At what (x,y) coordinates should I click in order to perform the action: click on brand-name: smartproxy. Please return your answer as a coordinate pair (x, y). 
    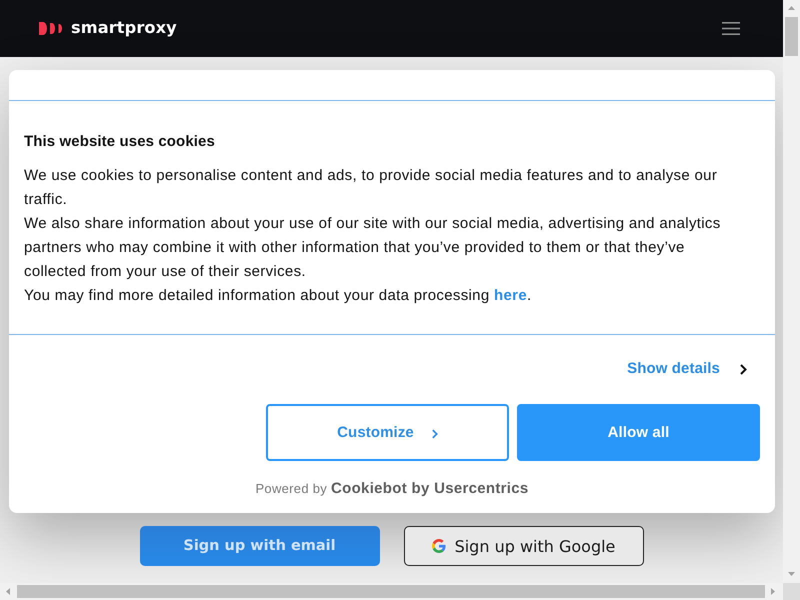
    Looking at the image, I should click on (124, 28).